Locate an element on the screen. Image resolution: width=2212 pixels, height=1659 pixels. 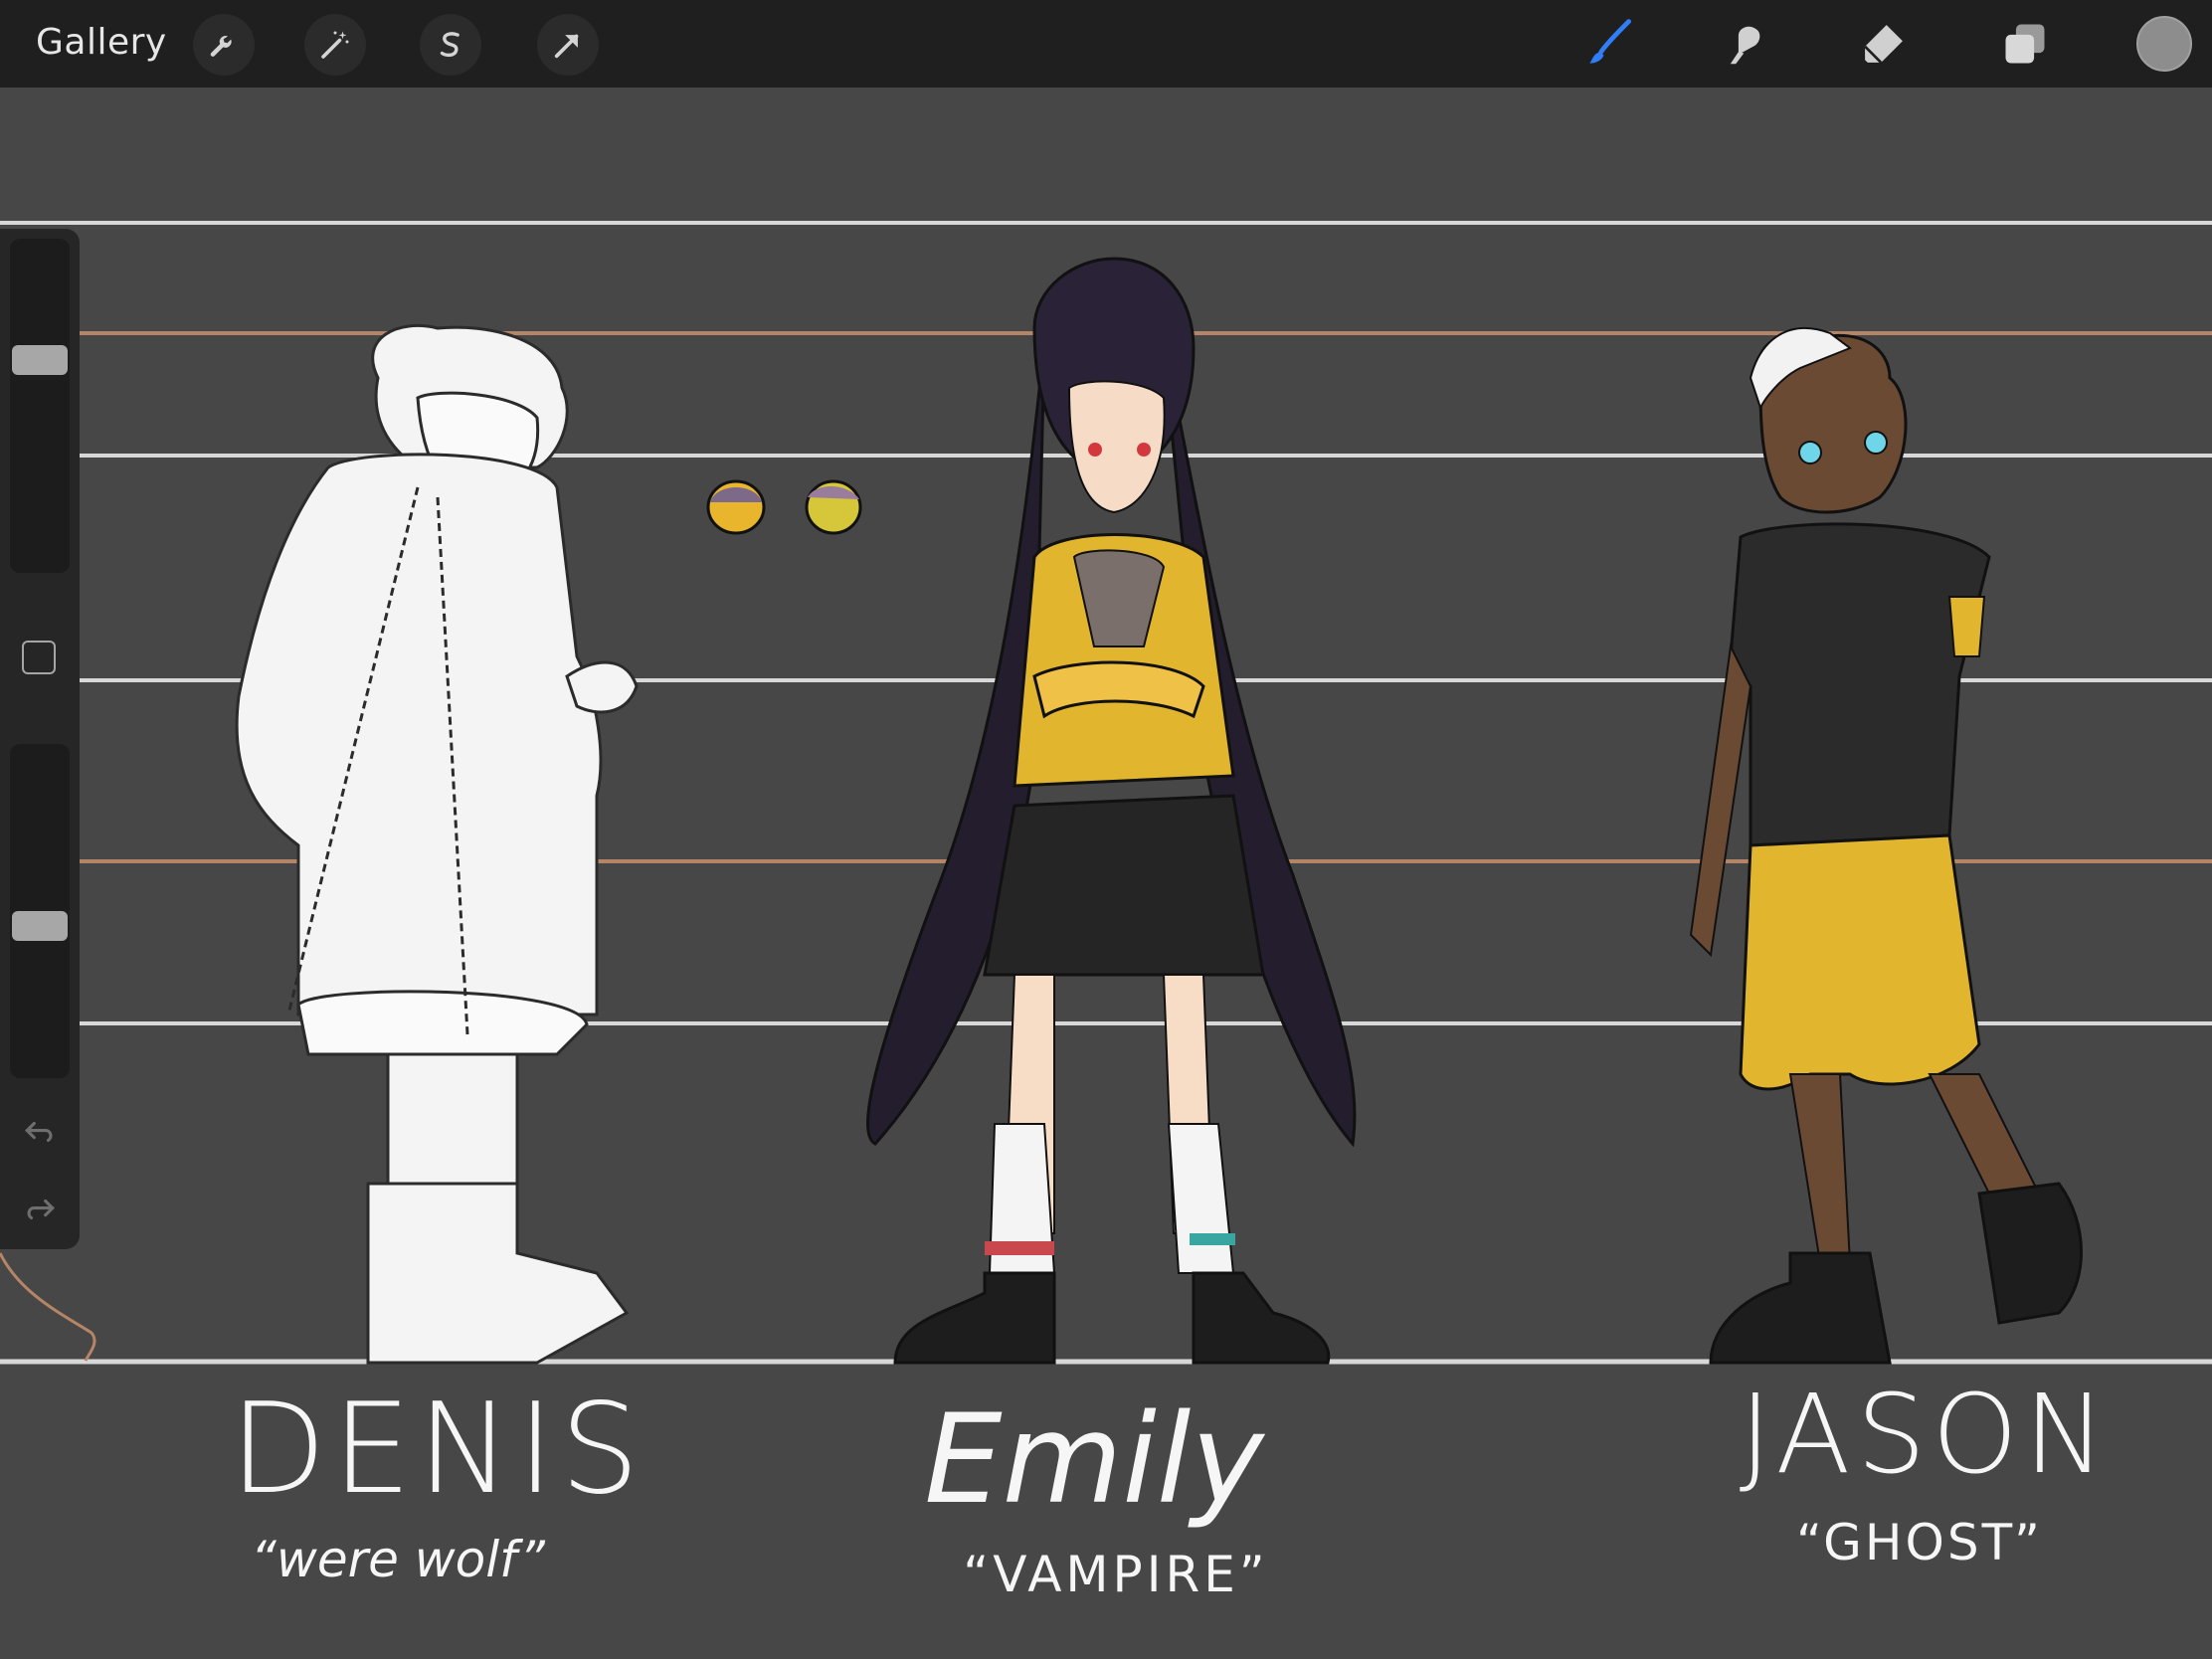
character-name-jason: JASON is located at coordinates (1926, 1434).